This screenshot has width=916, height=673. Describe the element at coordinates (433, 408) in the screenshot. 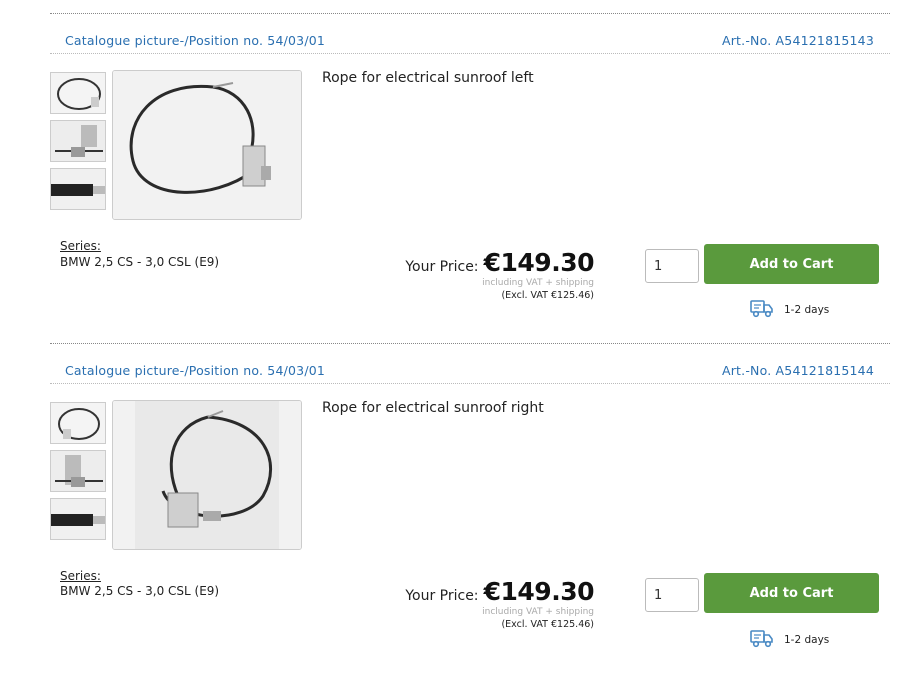

I see `product-name: Rope for electrical sunroof right` at that location.